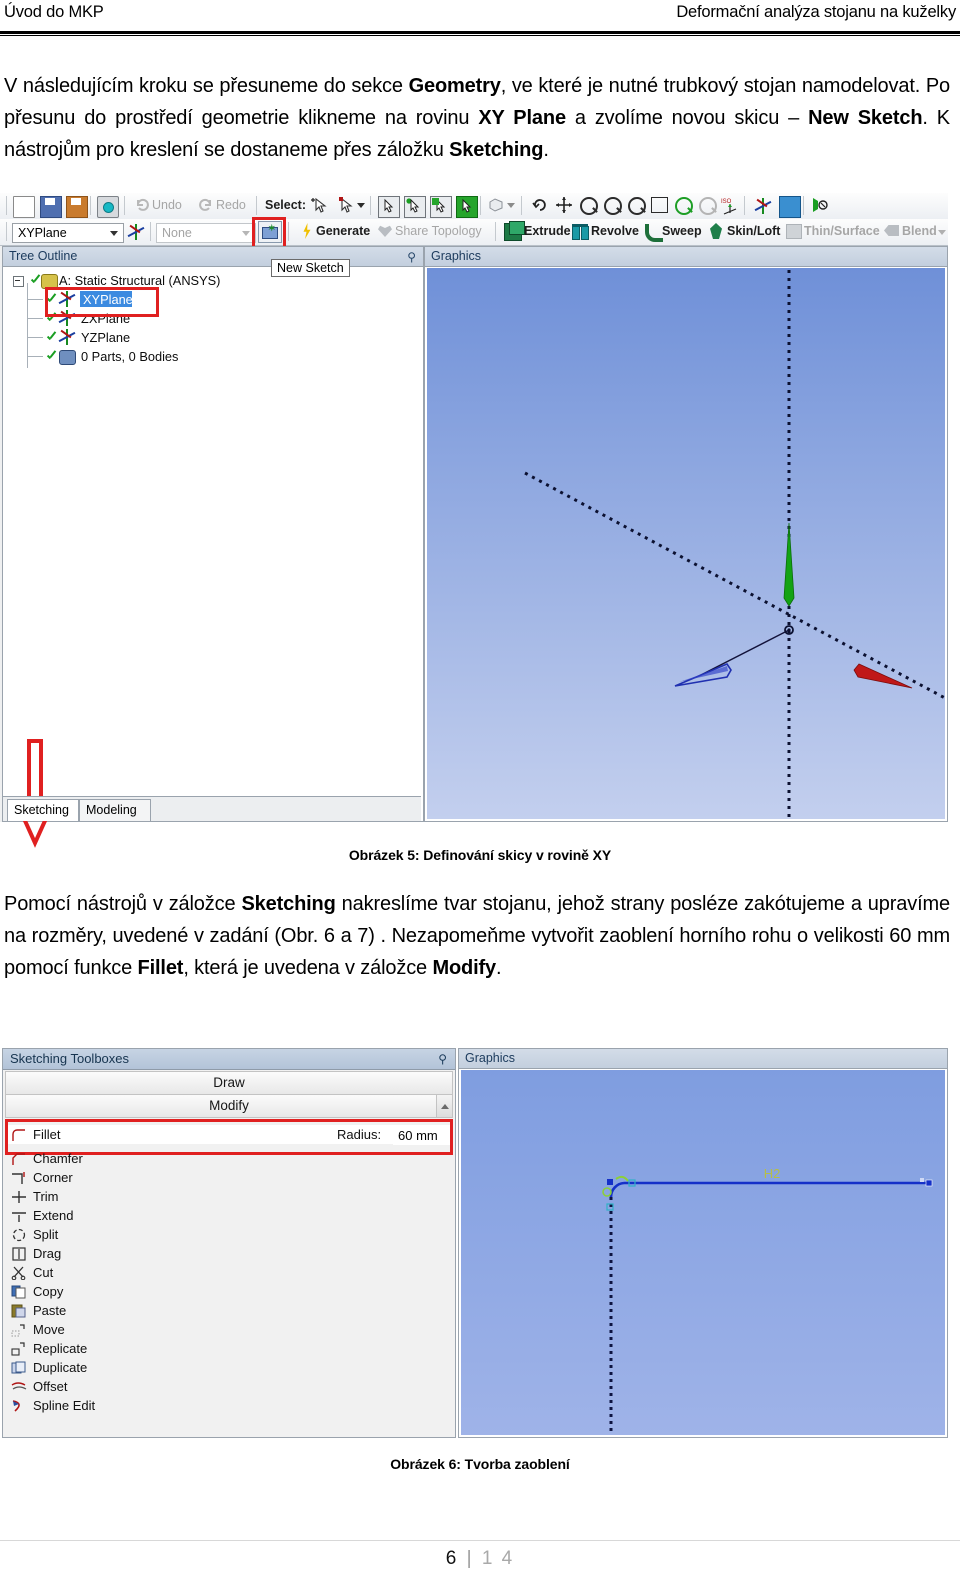 The width and height of the screenshot is (960, 1588). I want to click on graphics-header: Graphics, so click(686, 257).